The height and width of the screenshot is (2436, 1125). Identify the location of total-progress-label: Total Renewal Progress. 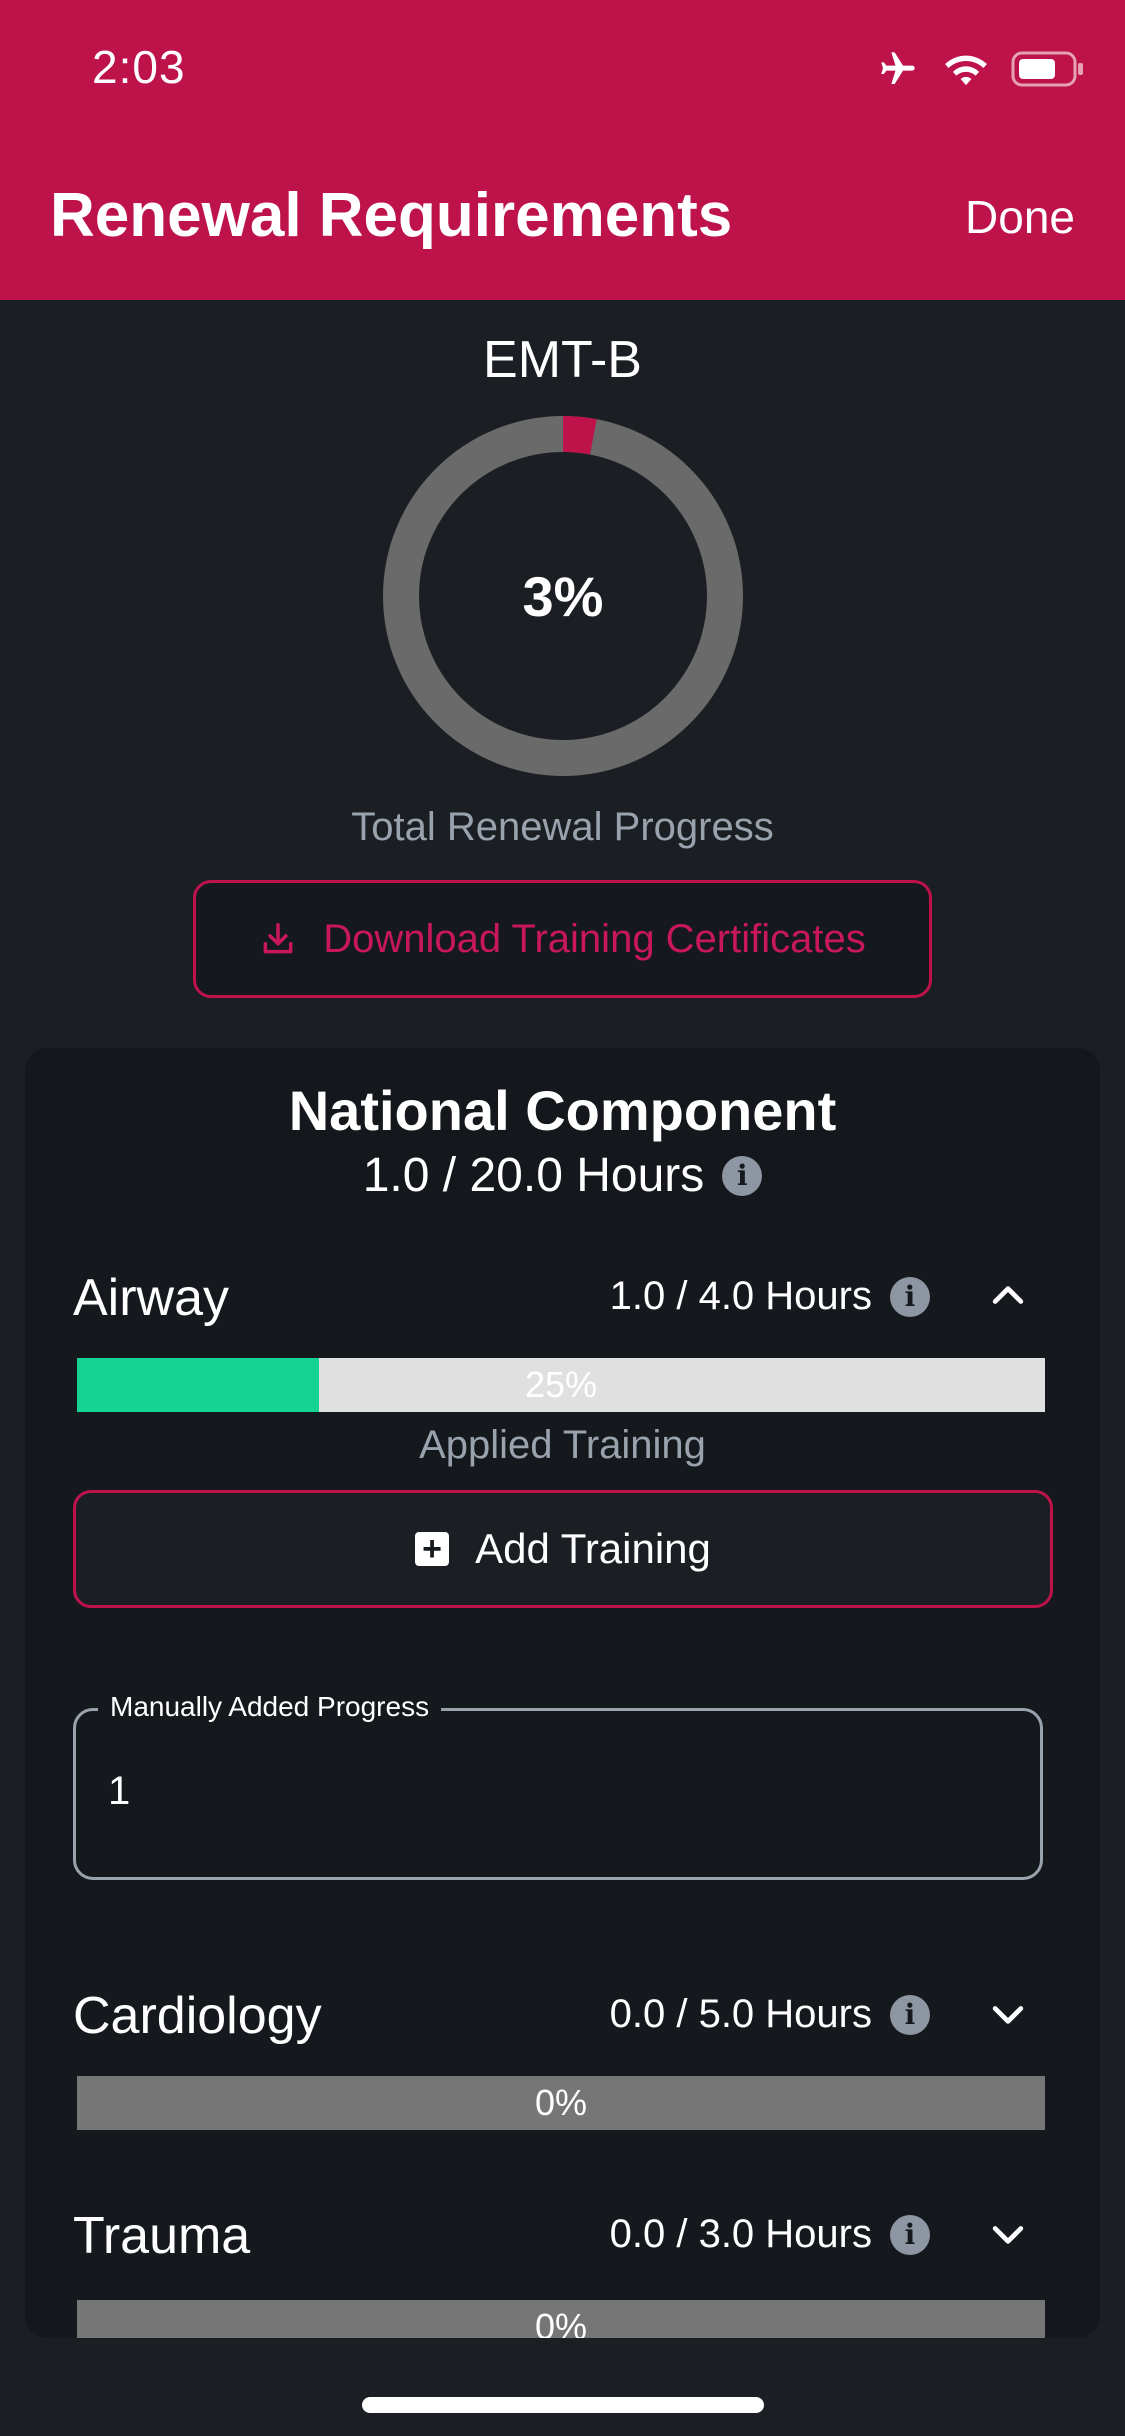
(562, 827).